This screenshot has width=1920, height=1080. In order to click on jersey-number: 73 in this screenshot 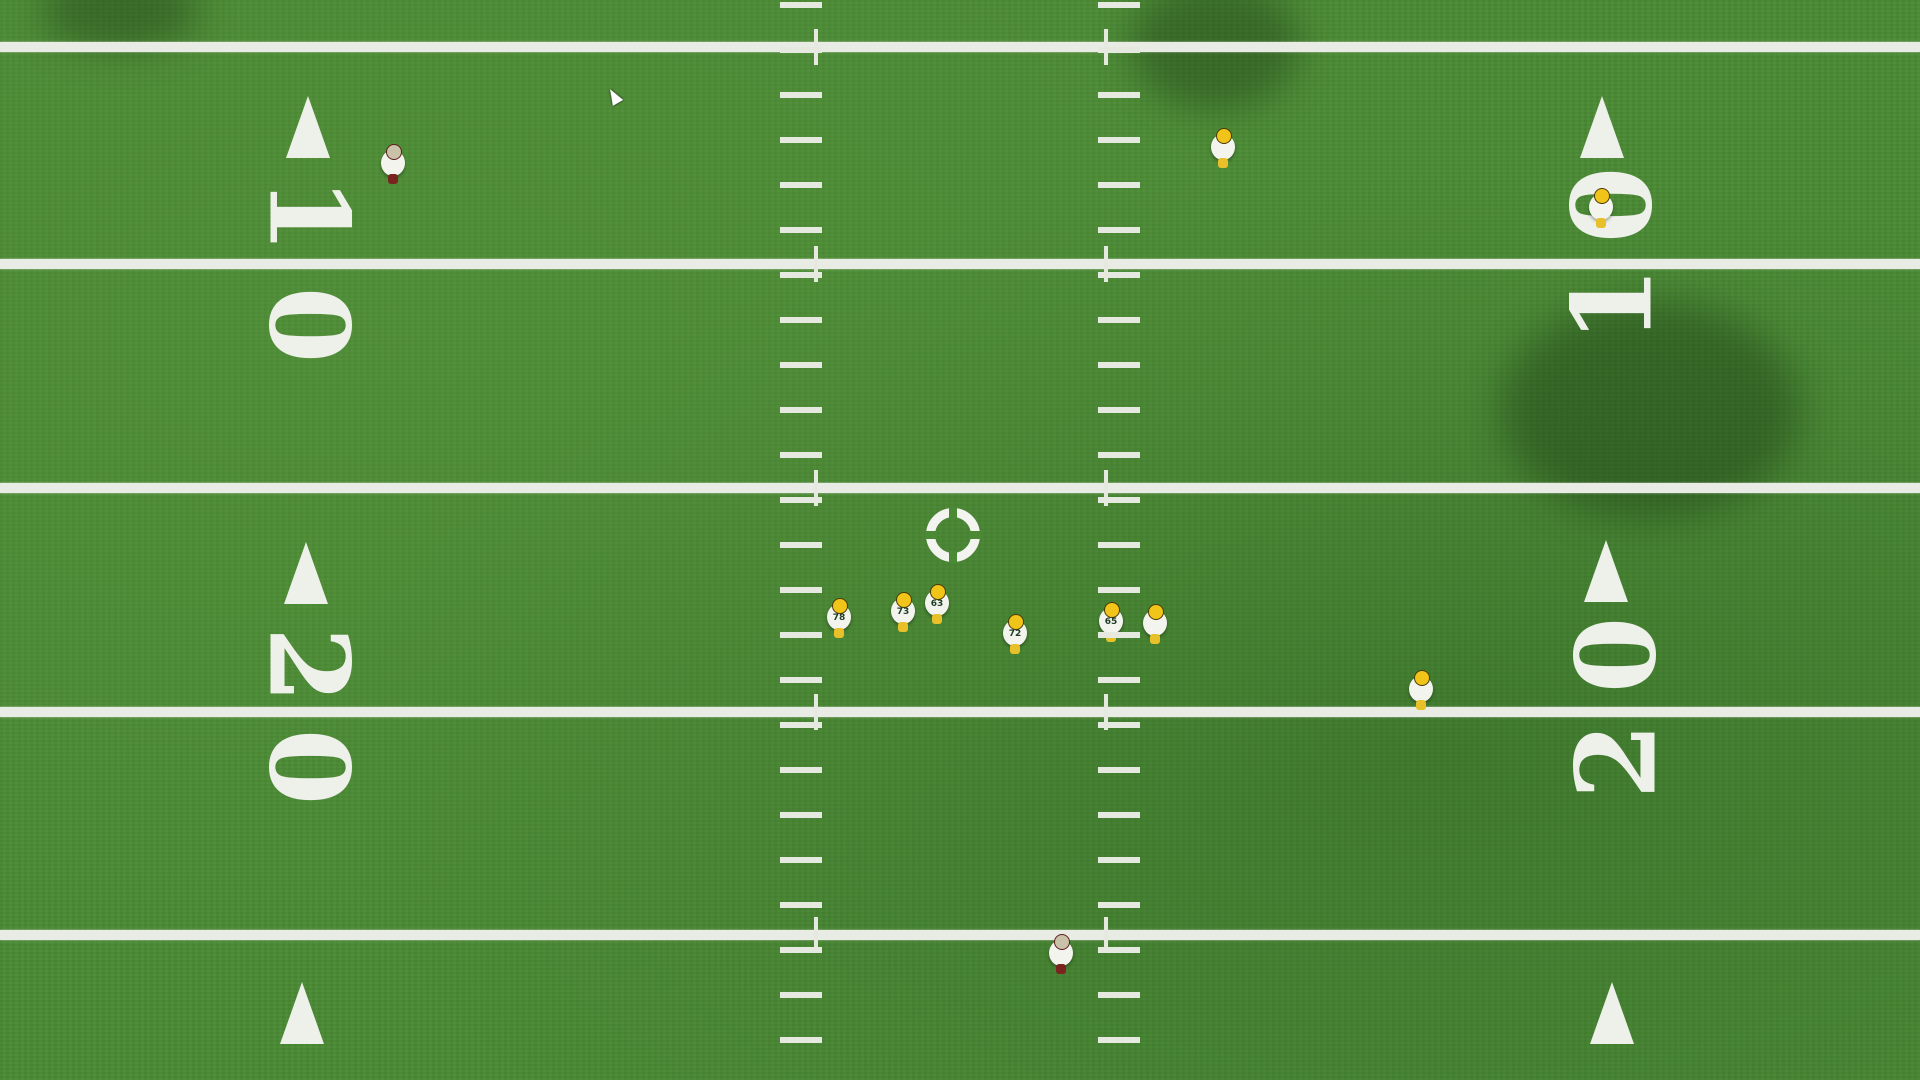, I will do `click(903, 612)`.